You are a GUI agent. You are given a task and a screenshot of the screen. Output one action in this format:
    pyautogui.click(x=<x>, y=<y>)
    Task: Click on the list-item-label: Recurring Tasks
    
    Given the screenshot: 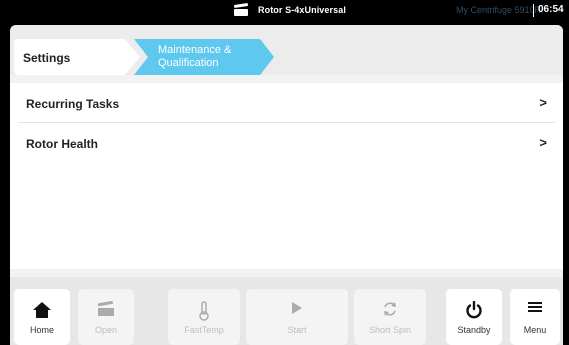 What is the action you would take?
    pyautogui.click(x=73, y=104)
    